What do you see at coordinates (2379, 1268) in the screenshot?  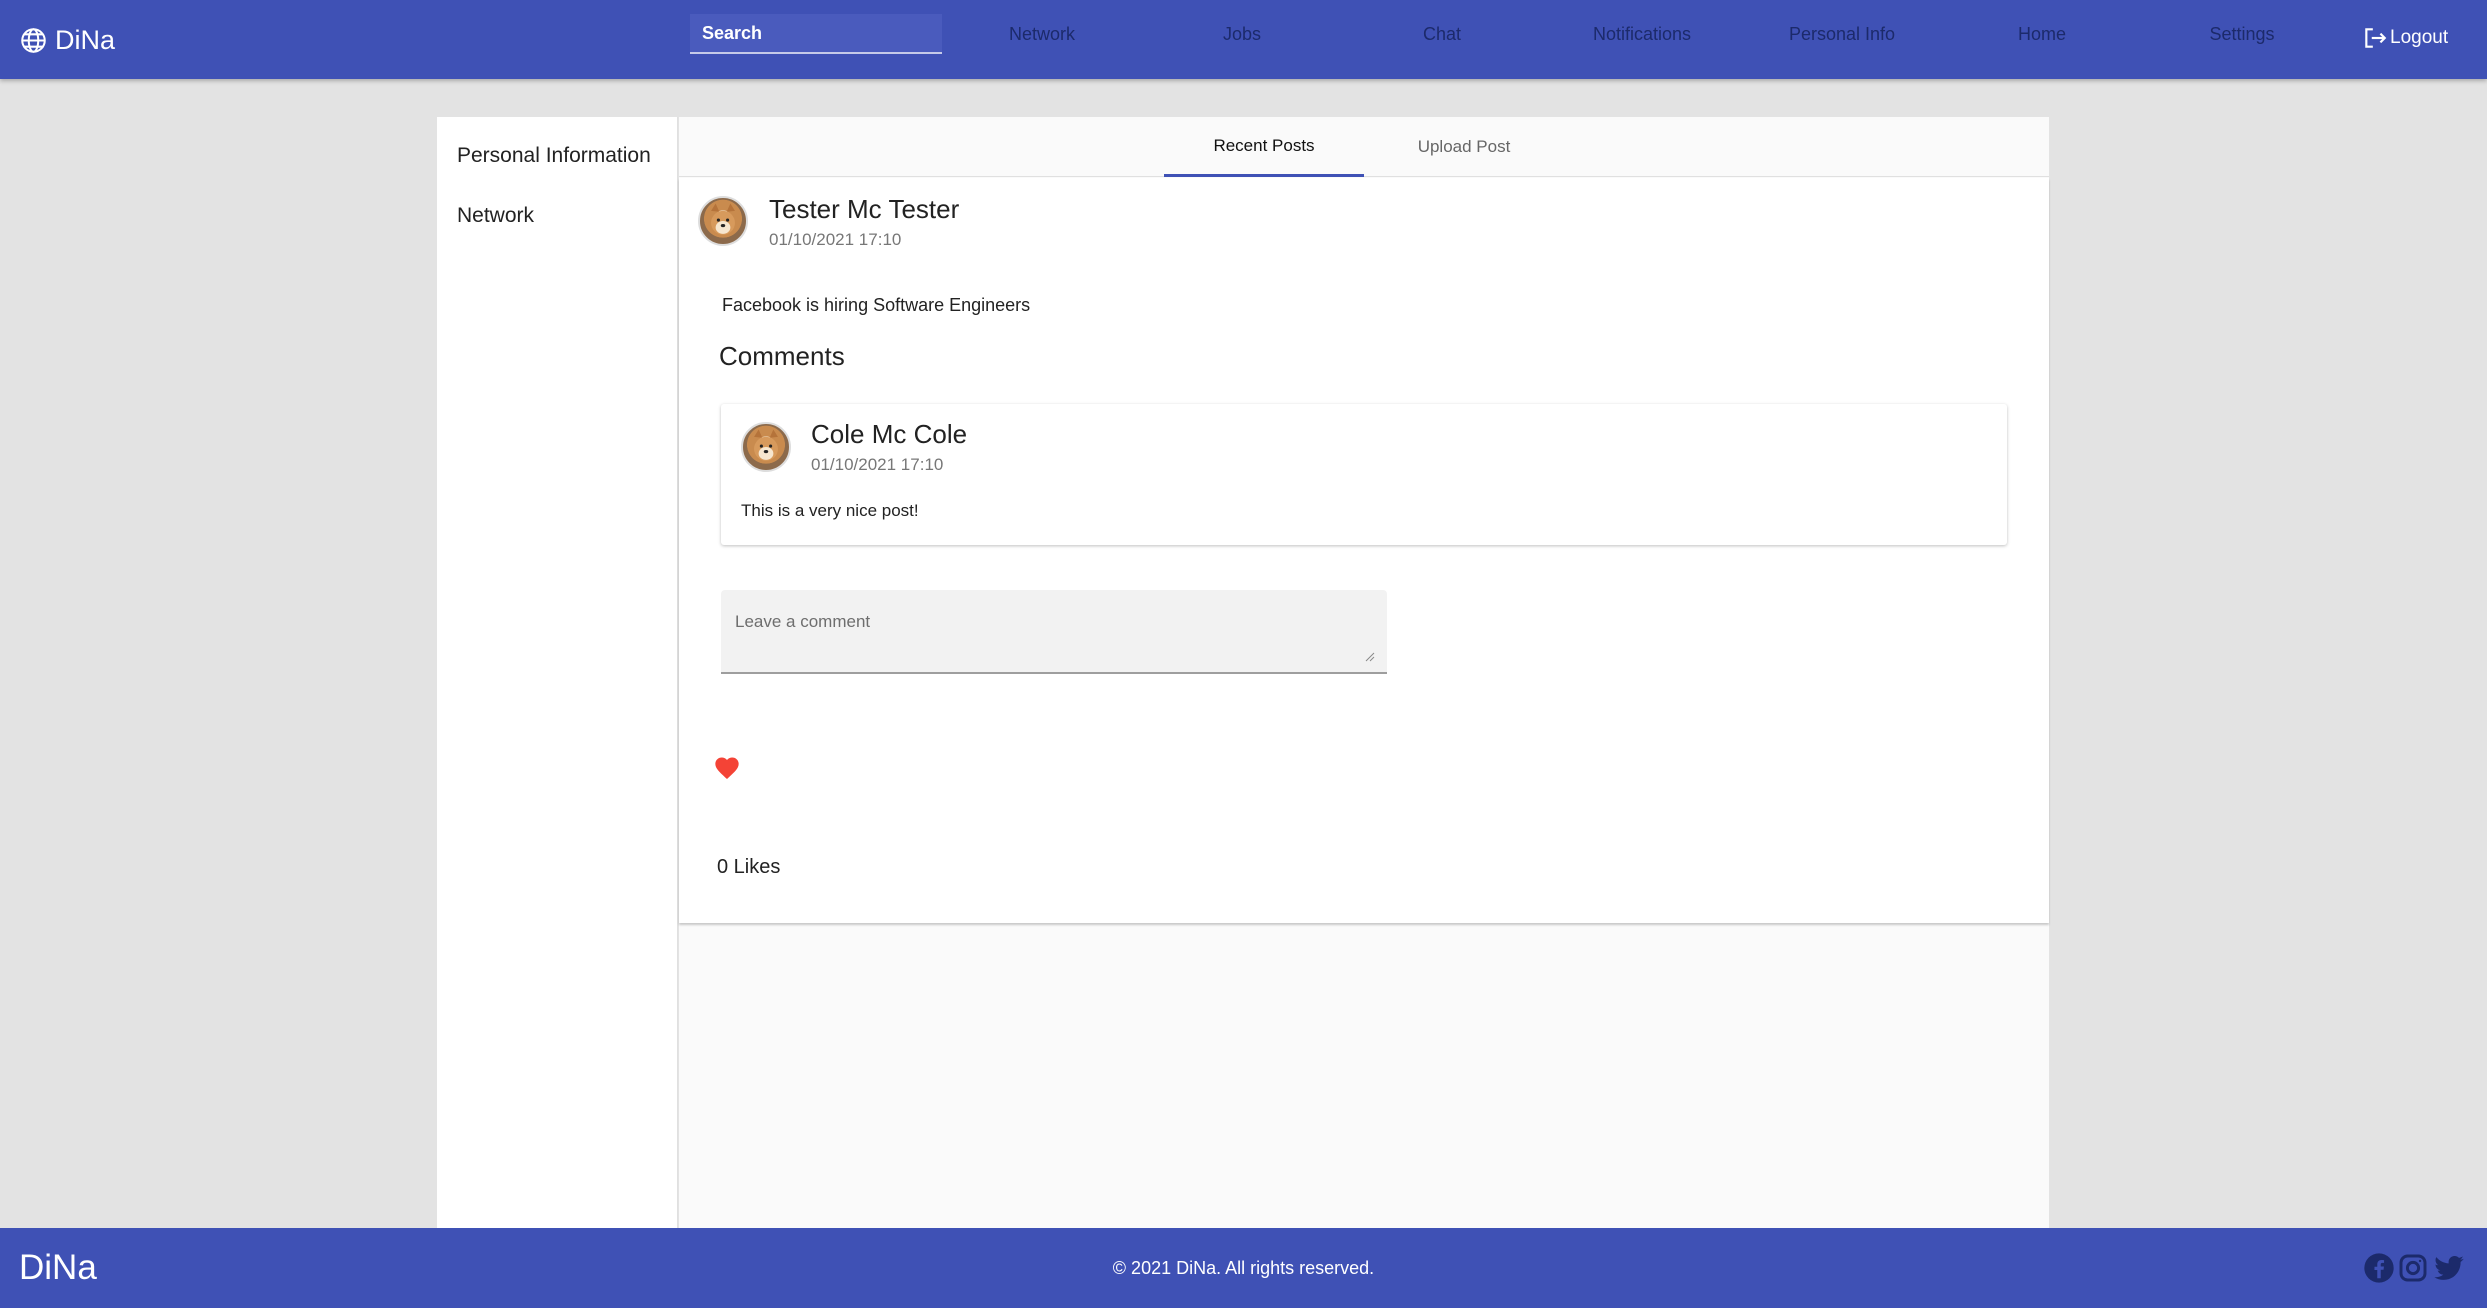 I see `facebook-icon` at bounding box center [2379, 1268].